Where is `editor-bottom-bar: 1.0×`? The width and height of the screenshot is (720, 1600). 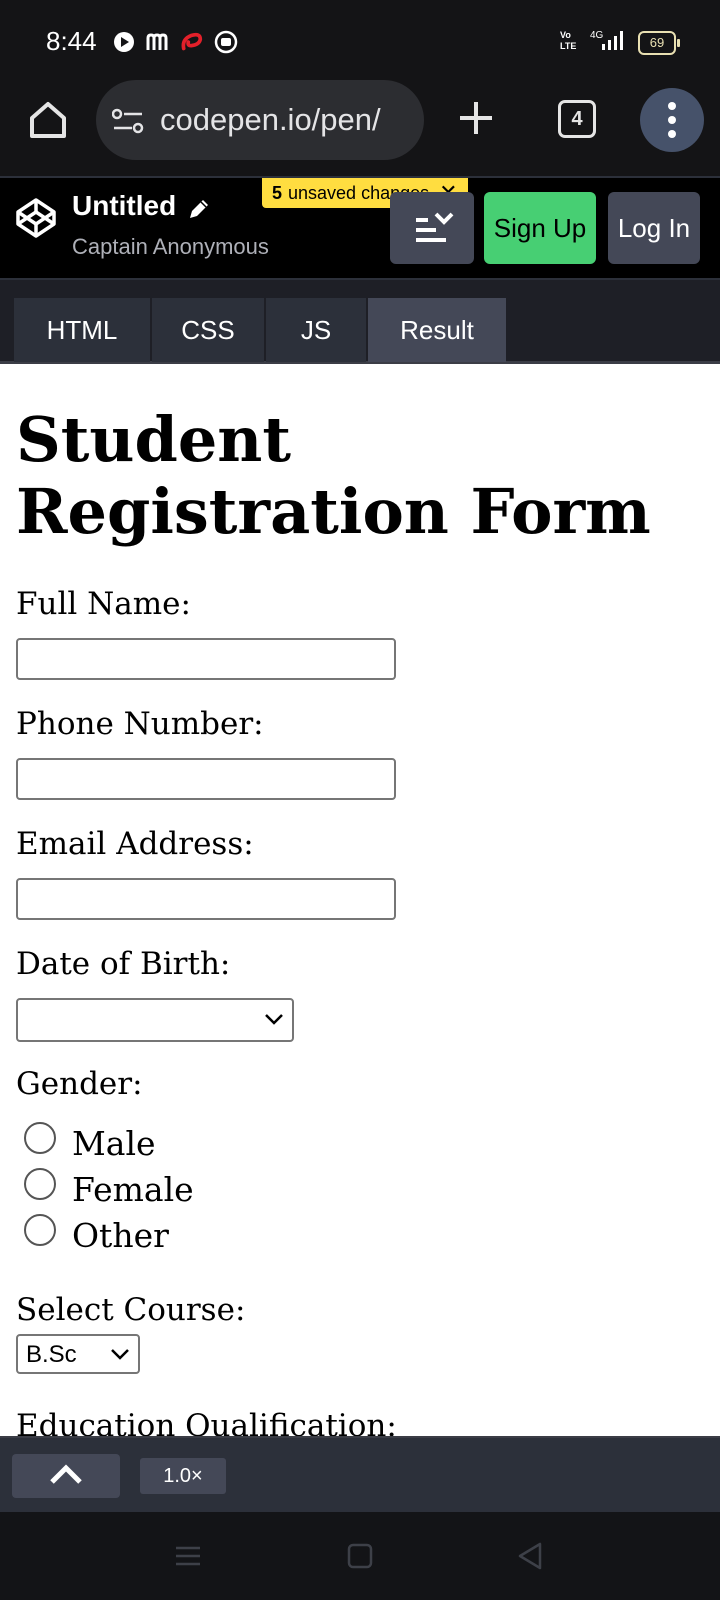
editor-bottom-bar: 1.0× is located at coordinates (360, 1474).